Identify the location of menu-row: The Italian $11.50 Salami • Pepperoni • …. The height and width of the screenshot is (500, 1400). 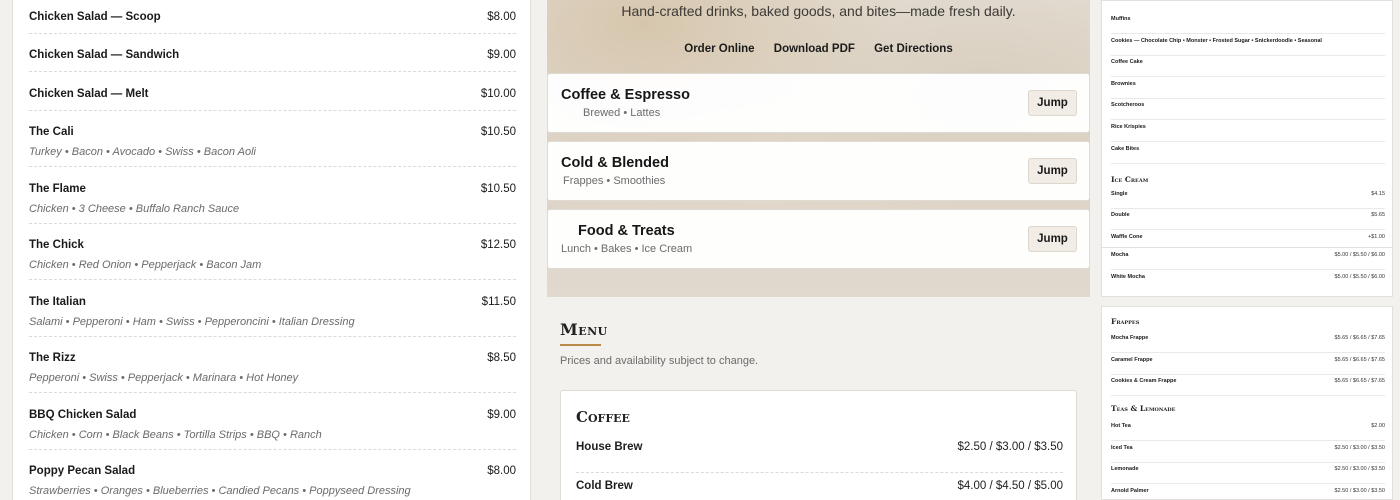
(272, 316).